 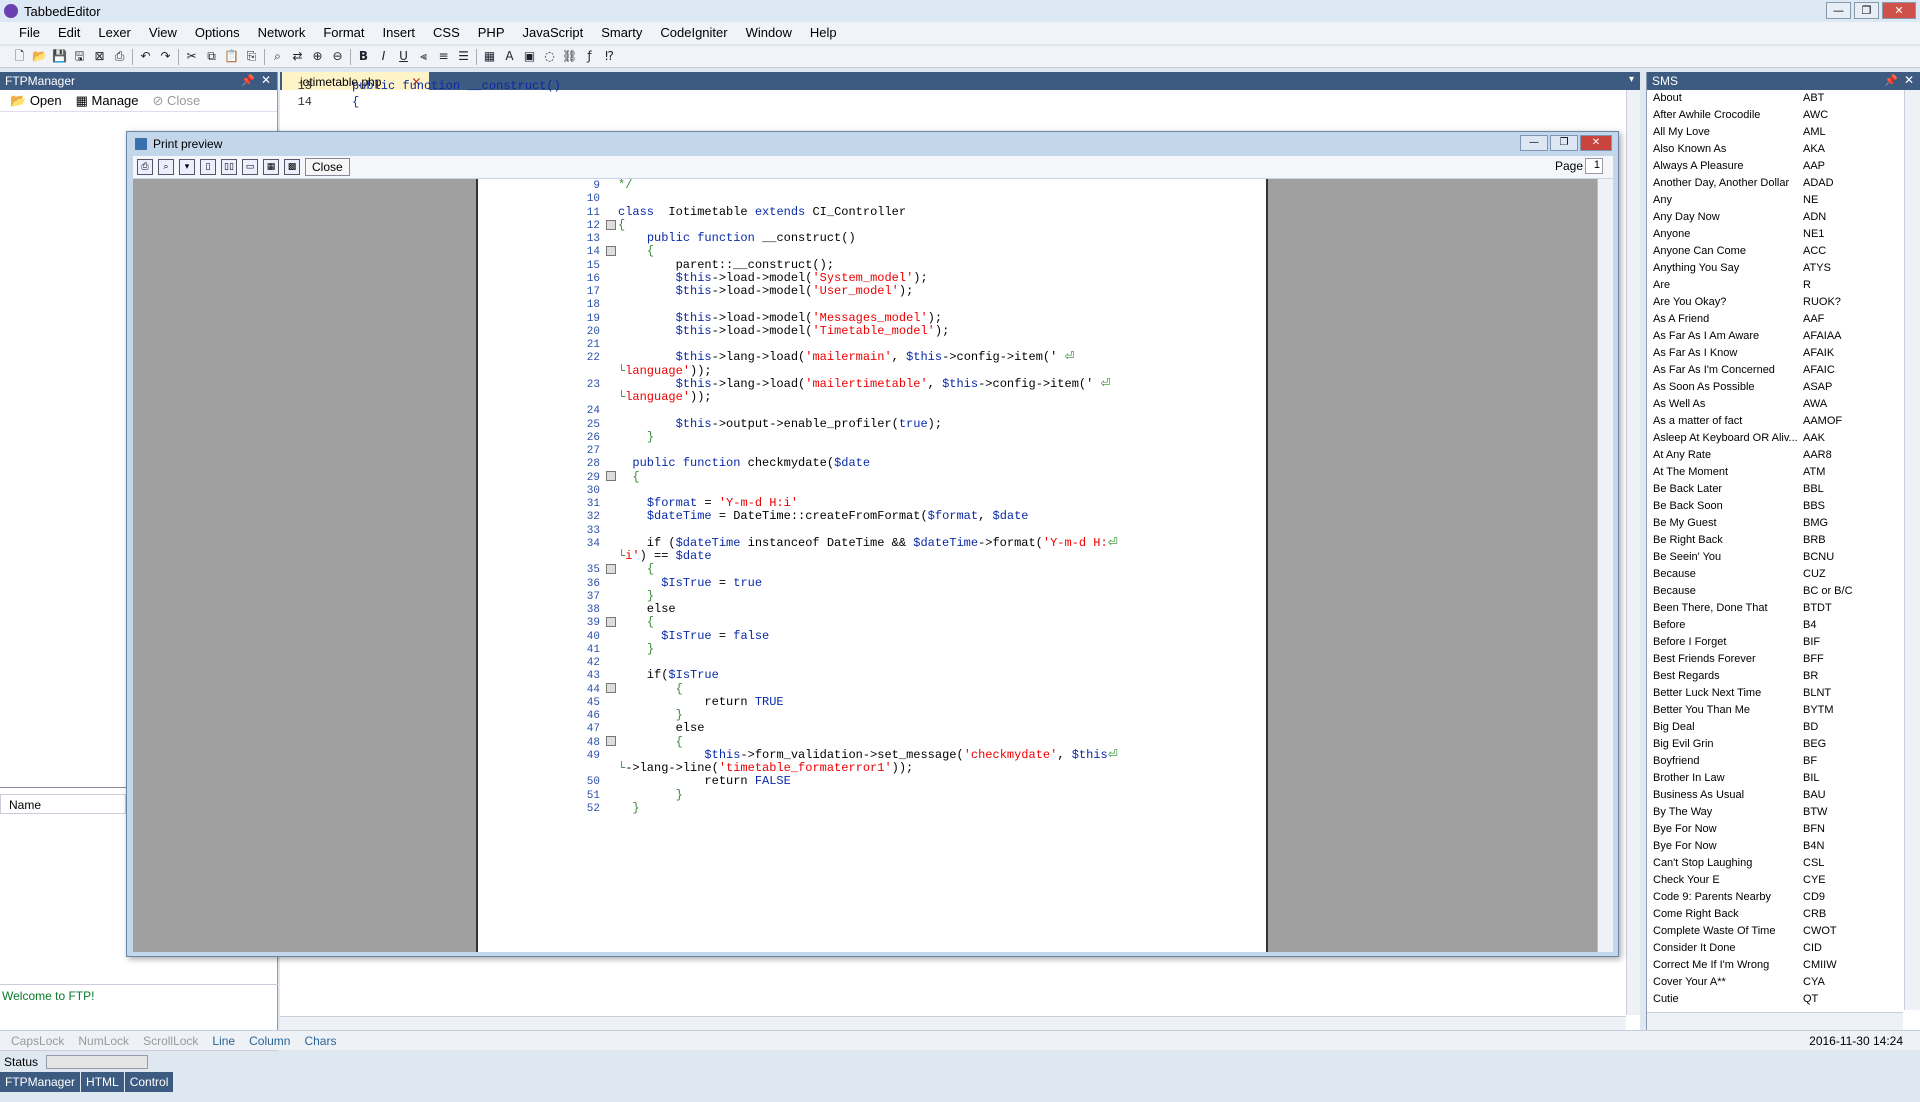 What do you see at coordinates (1775, 200) in the screenshot?
I see `sms-list-item: Any NE` at bounding box center [1775, 200].